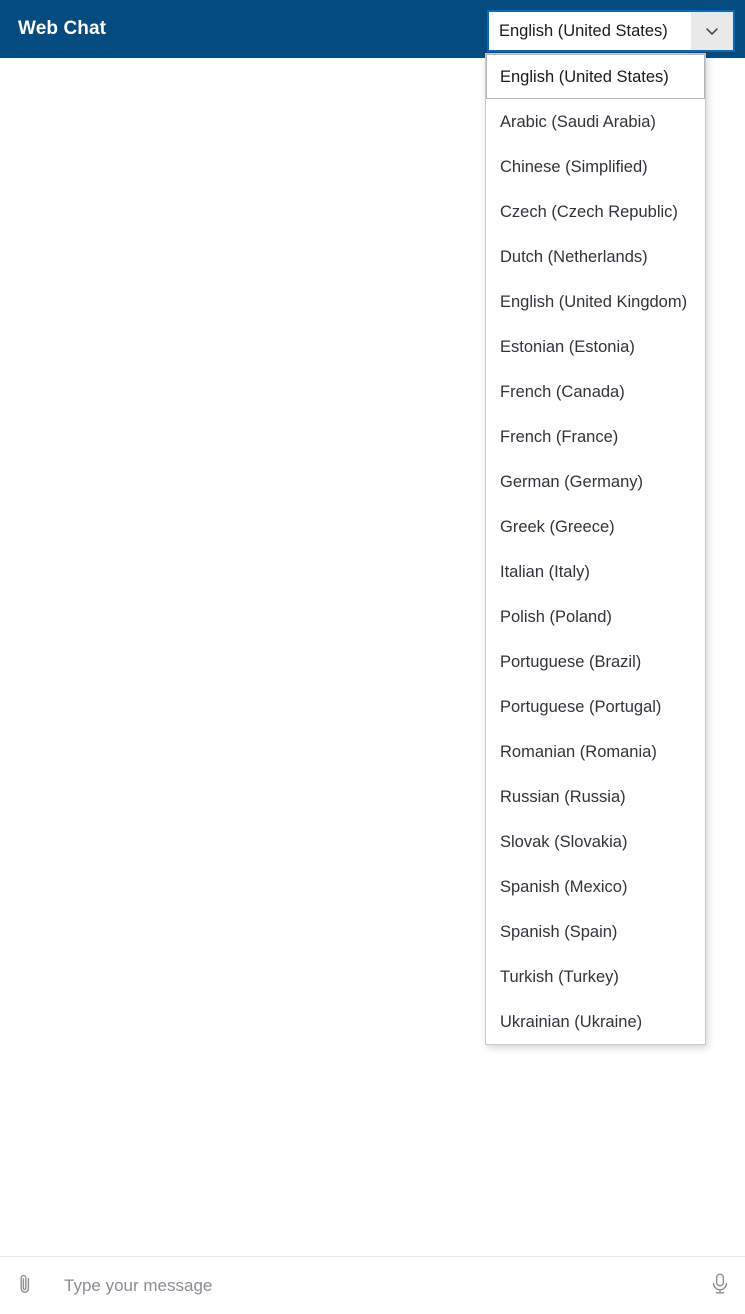 This screenshot has height=1314, width=745. Describe the element at coordinates (595, 706) in the screenshot. I see `language-option: Portuguese (Portugal)` at that location.